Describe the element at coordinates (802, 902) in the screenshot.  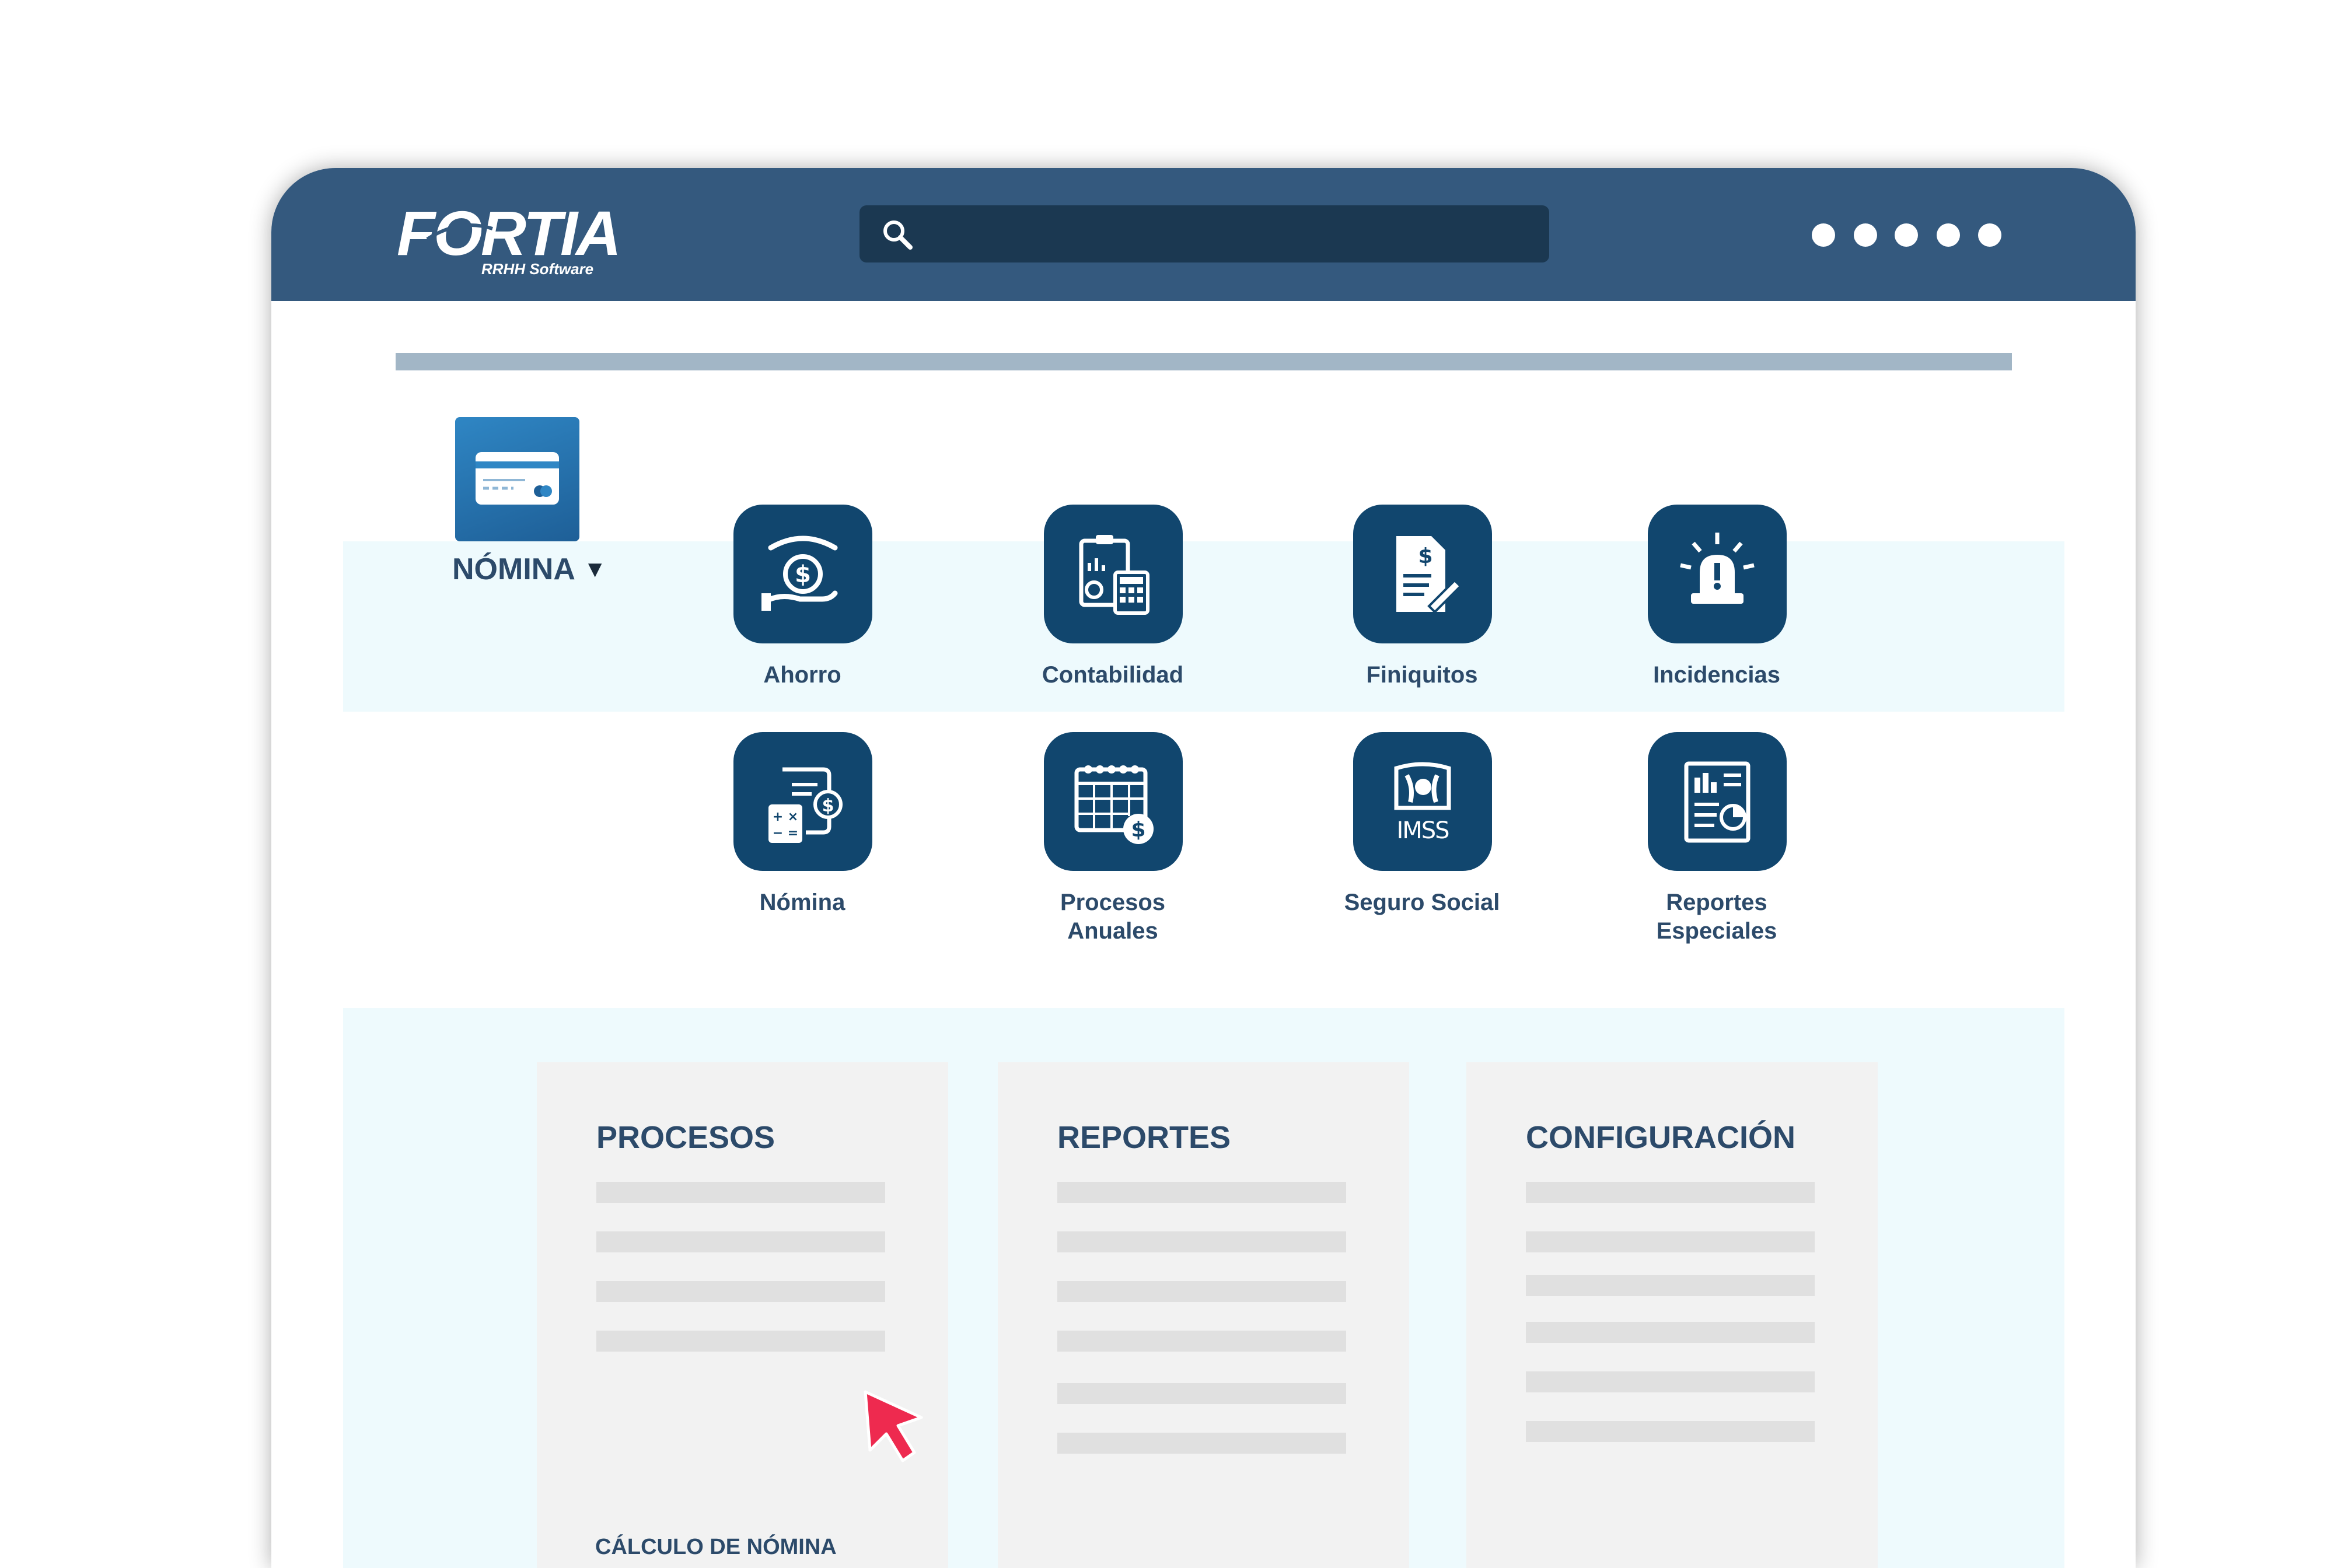
I see `module-label: Nómina` at that location.